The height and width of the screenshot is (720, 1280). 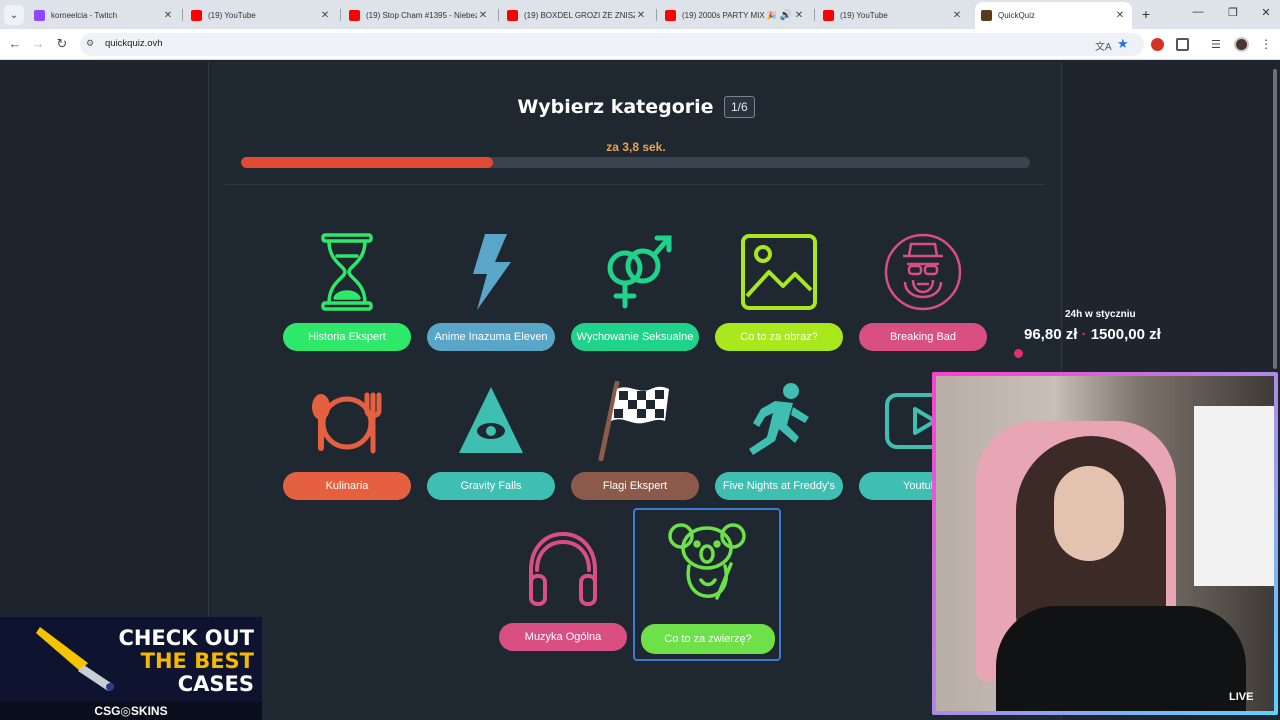 What do you see at coordinates (923, 272) in the screenshot?
I see `heisenberg-icon` at bounding box center [923, 272].